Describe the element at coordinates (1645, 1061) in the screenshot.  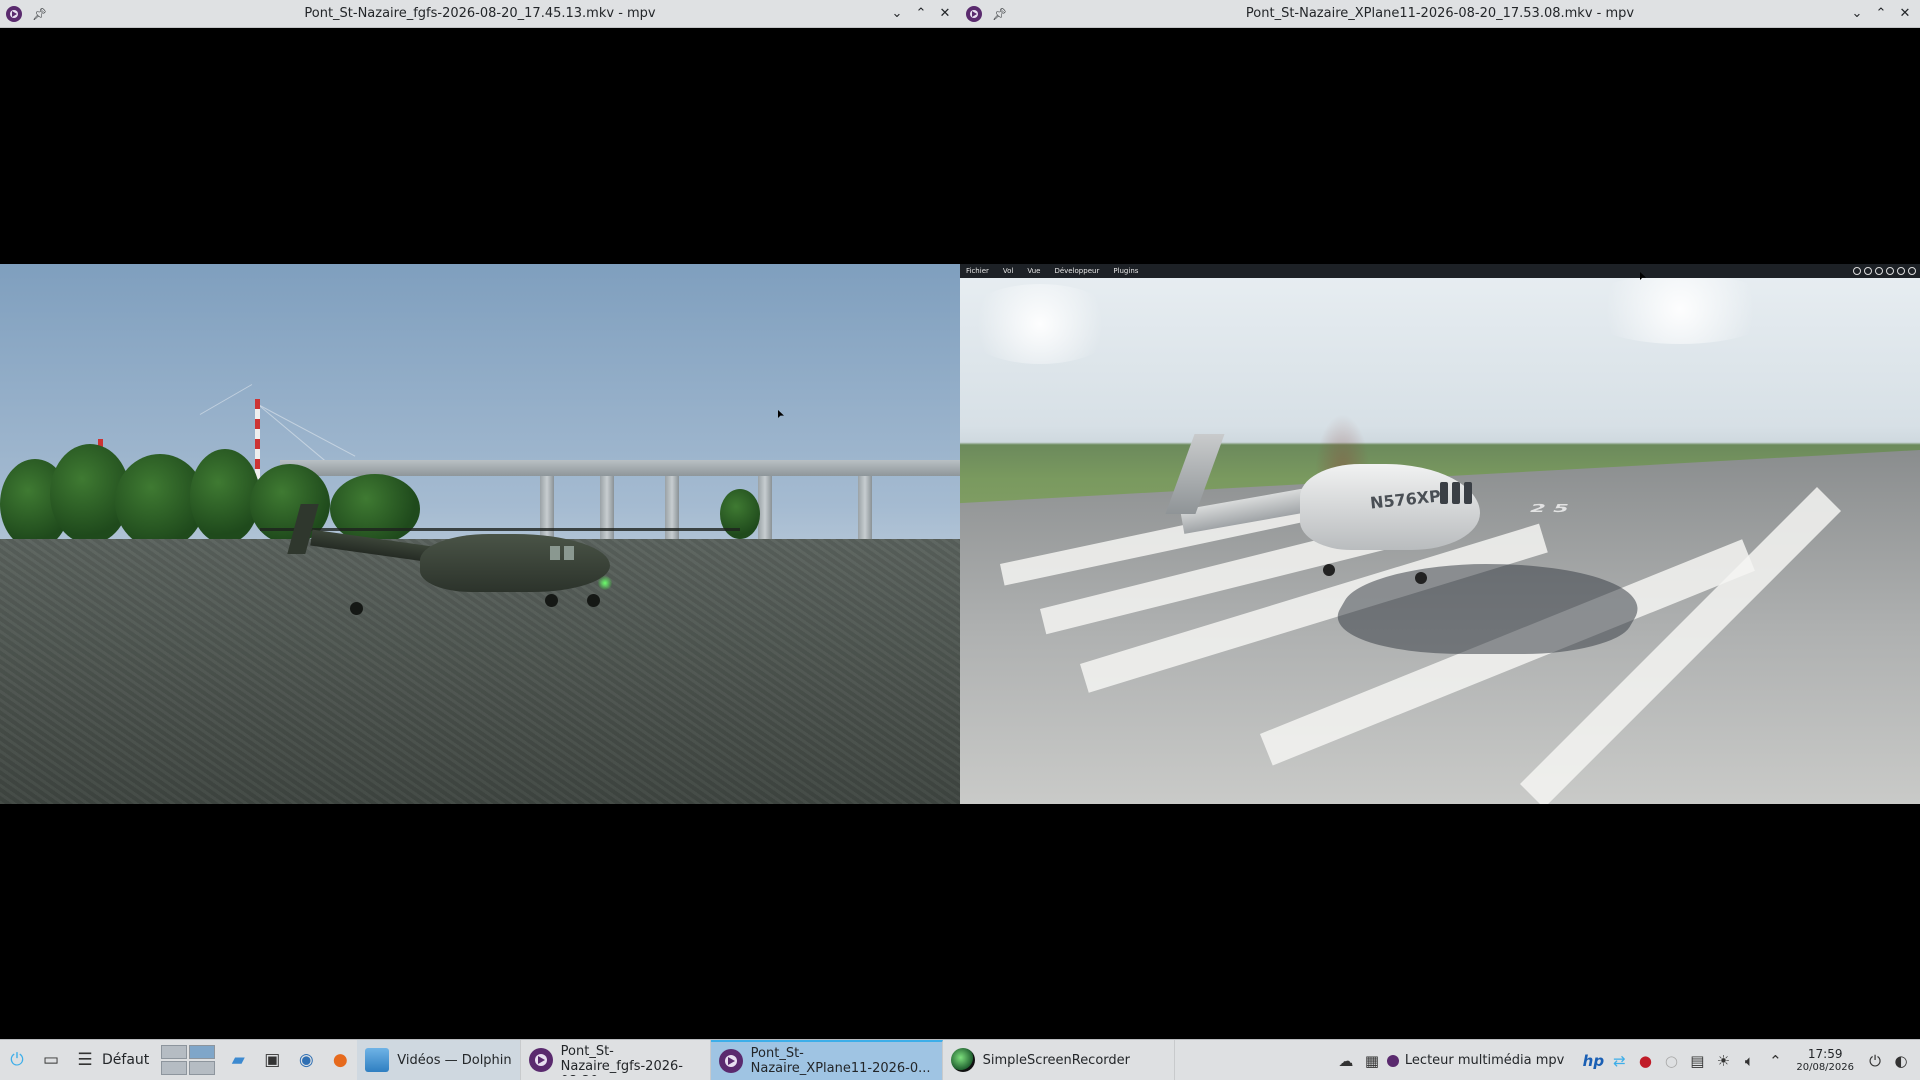
I see `record-icon: ●` at that location.